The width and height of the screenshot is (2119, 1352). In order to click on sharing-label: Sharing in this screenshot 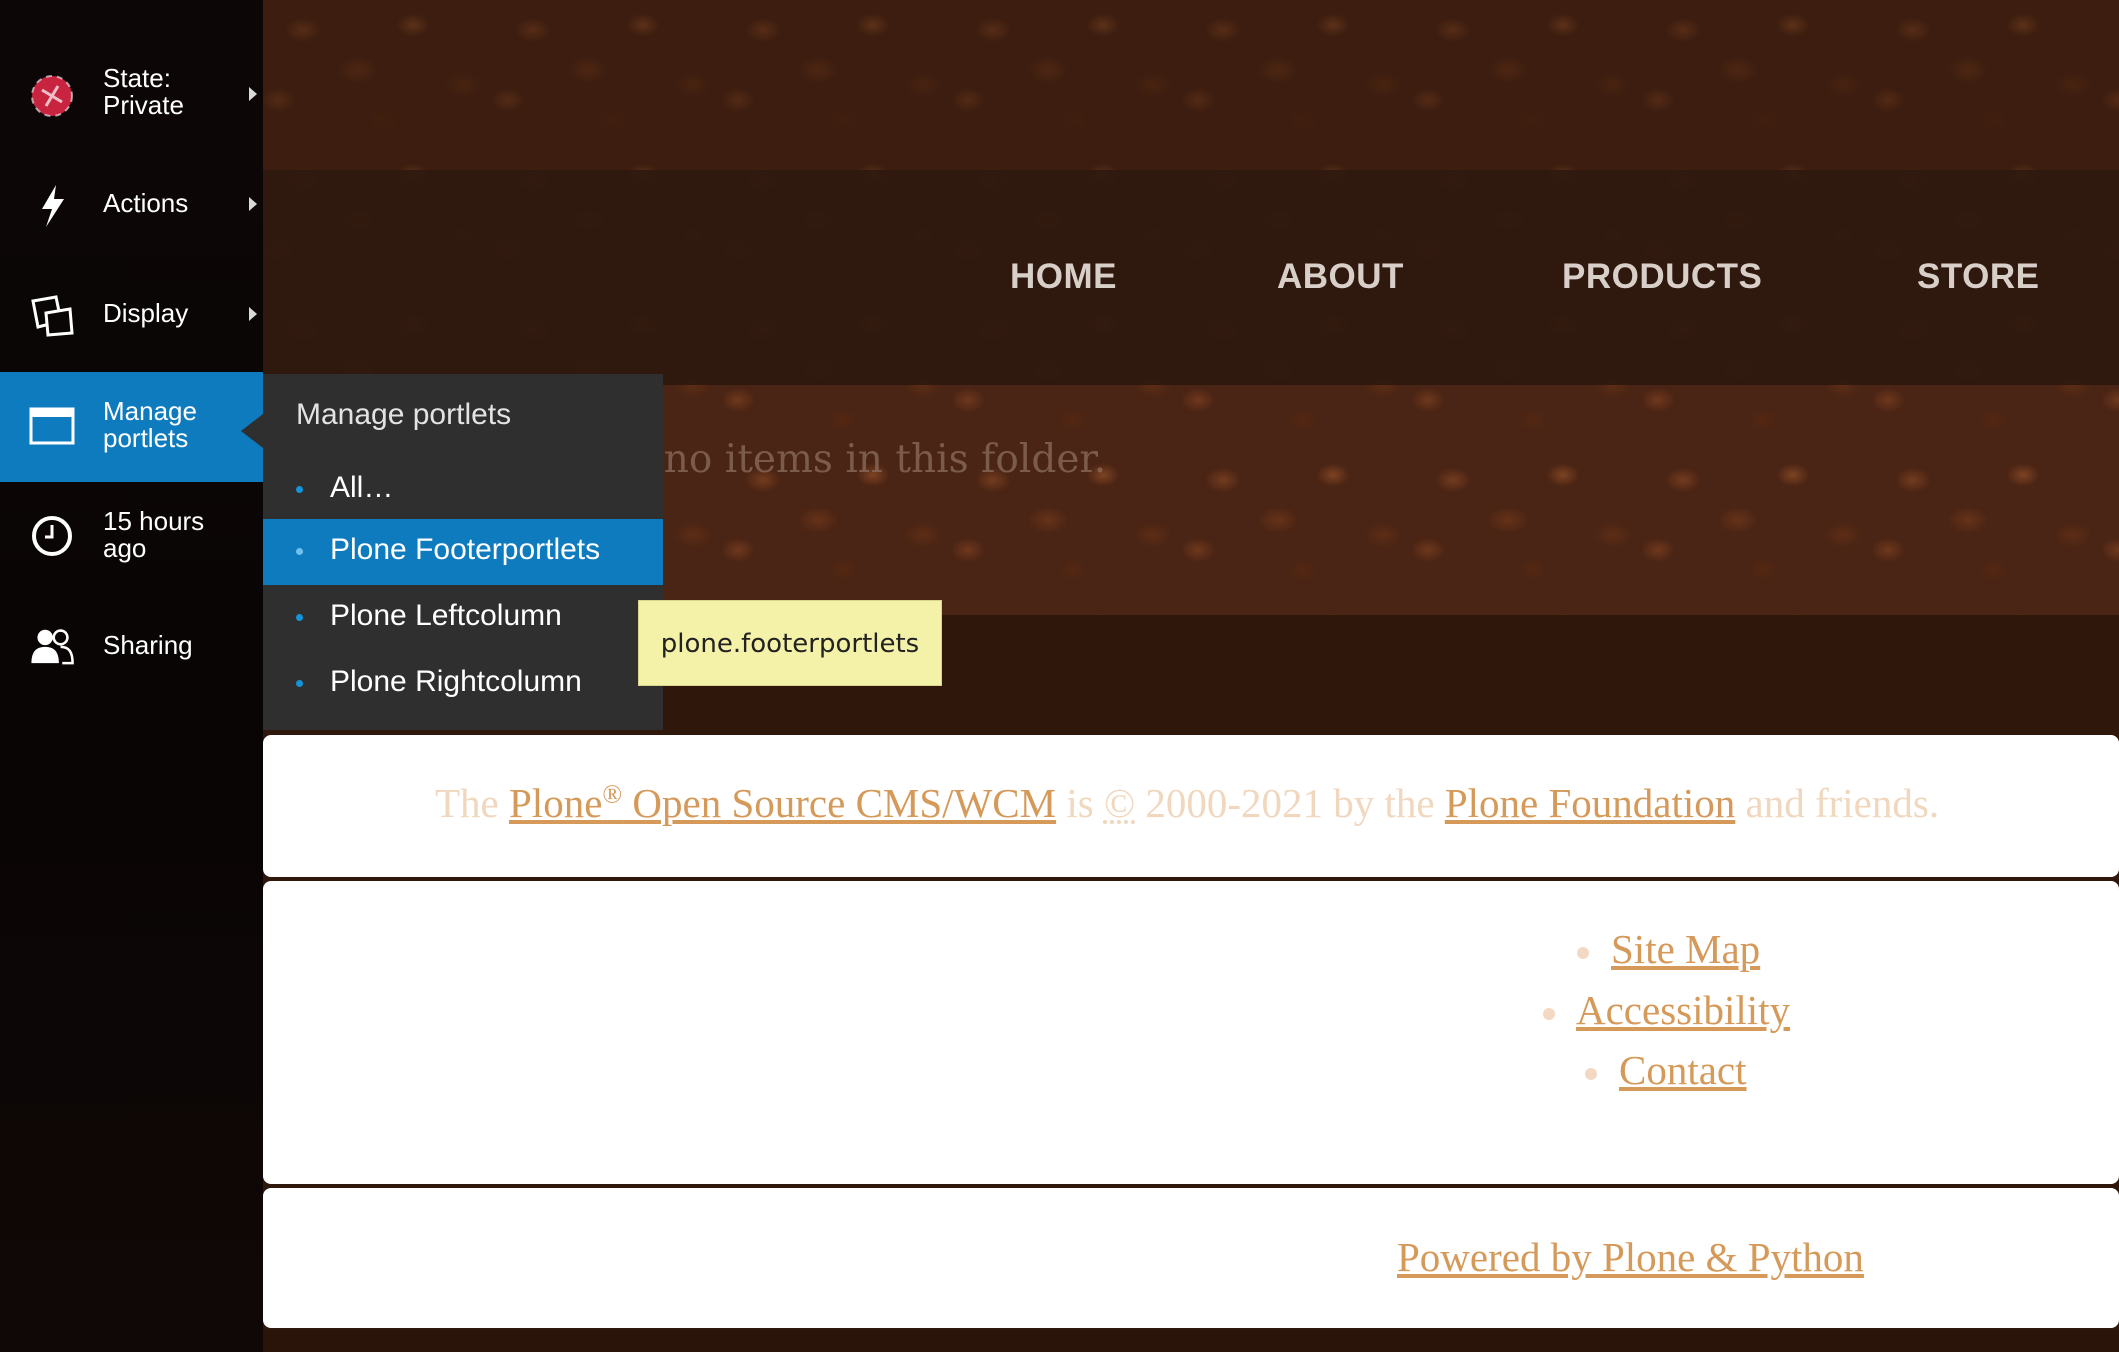, I will do `click(148, 645)`.